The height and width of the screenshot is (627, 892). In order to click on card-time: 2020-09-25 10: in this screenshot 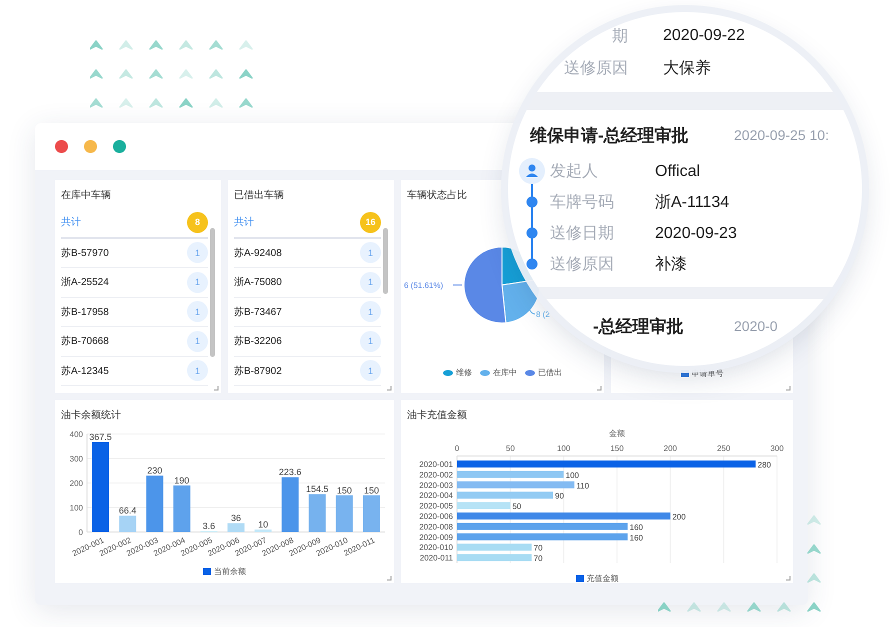, I will do `click(781, 135)`.